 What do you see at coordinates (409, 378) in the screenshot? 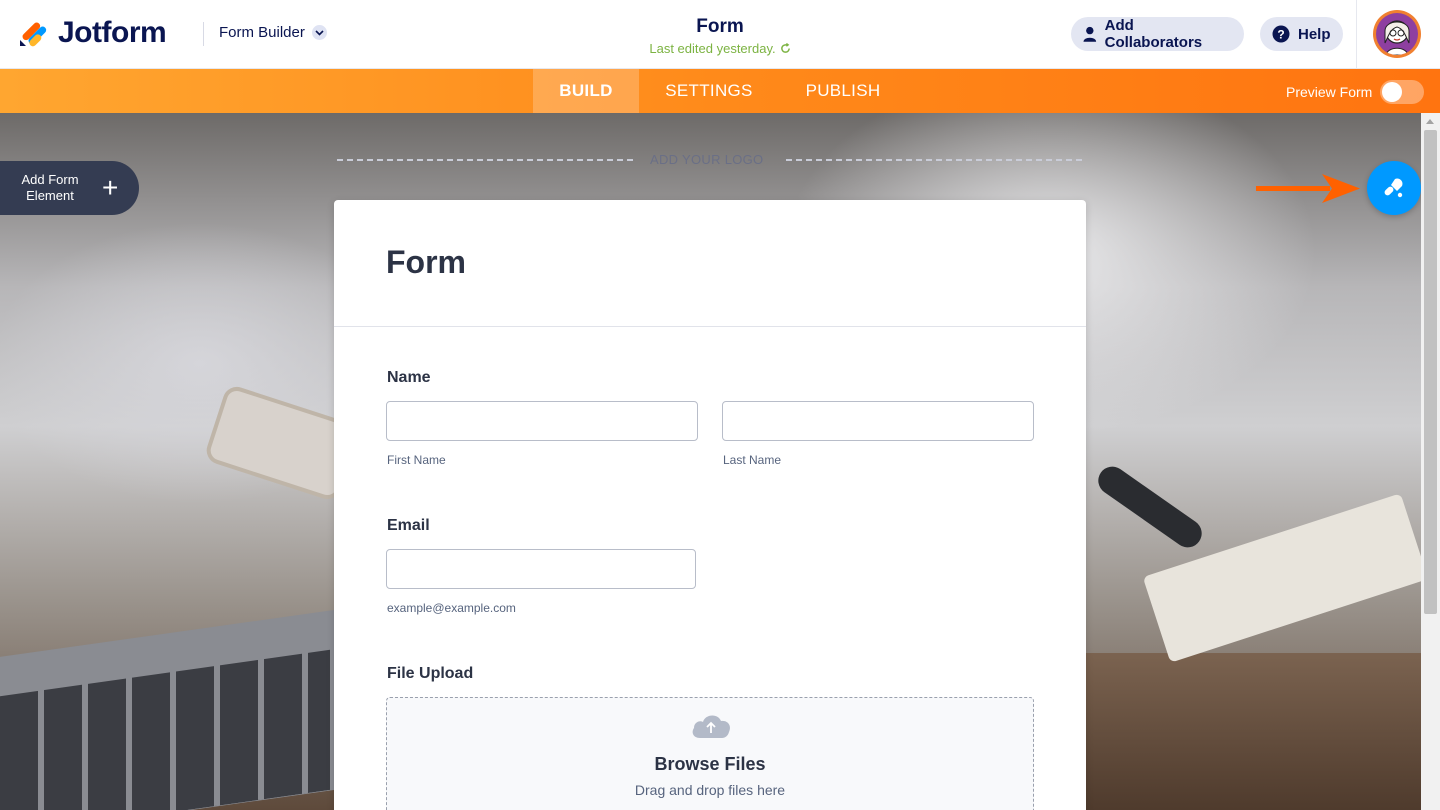
I see `name-label: Name` at bounding box center [409, 378].